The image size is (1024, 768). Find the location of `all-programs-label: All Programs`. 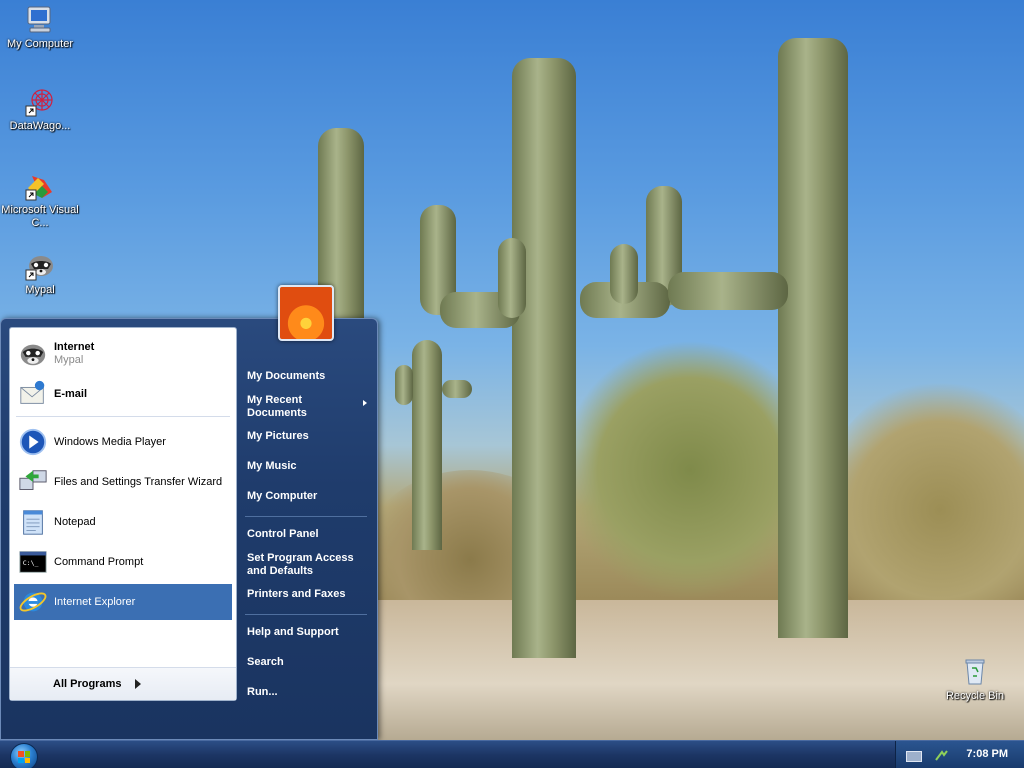

all-programs-label: All Programs is located at coordinates (87, 684).